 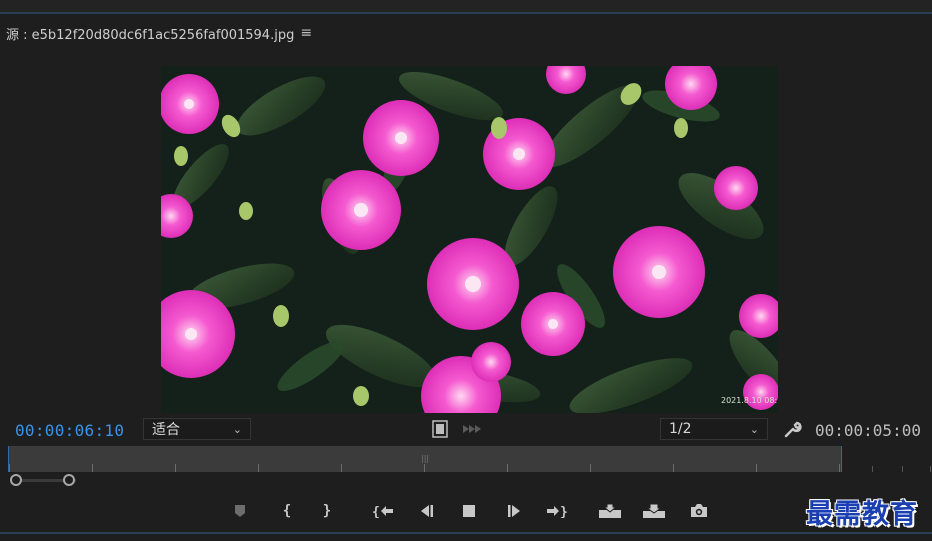 I want to click on zoom-level-select: 适合 ⌄, so click(x=197, y=429).